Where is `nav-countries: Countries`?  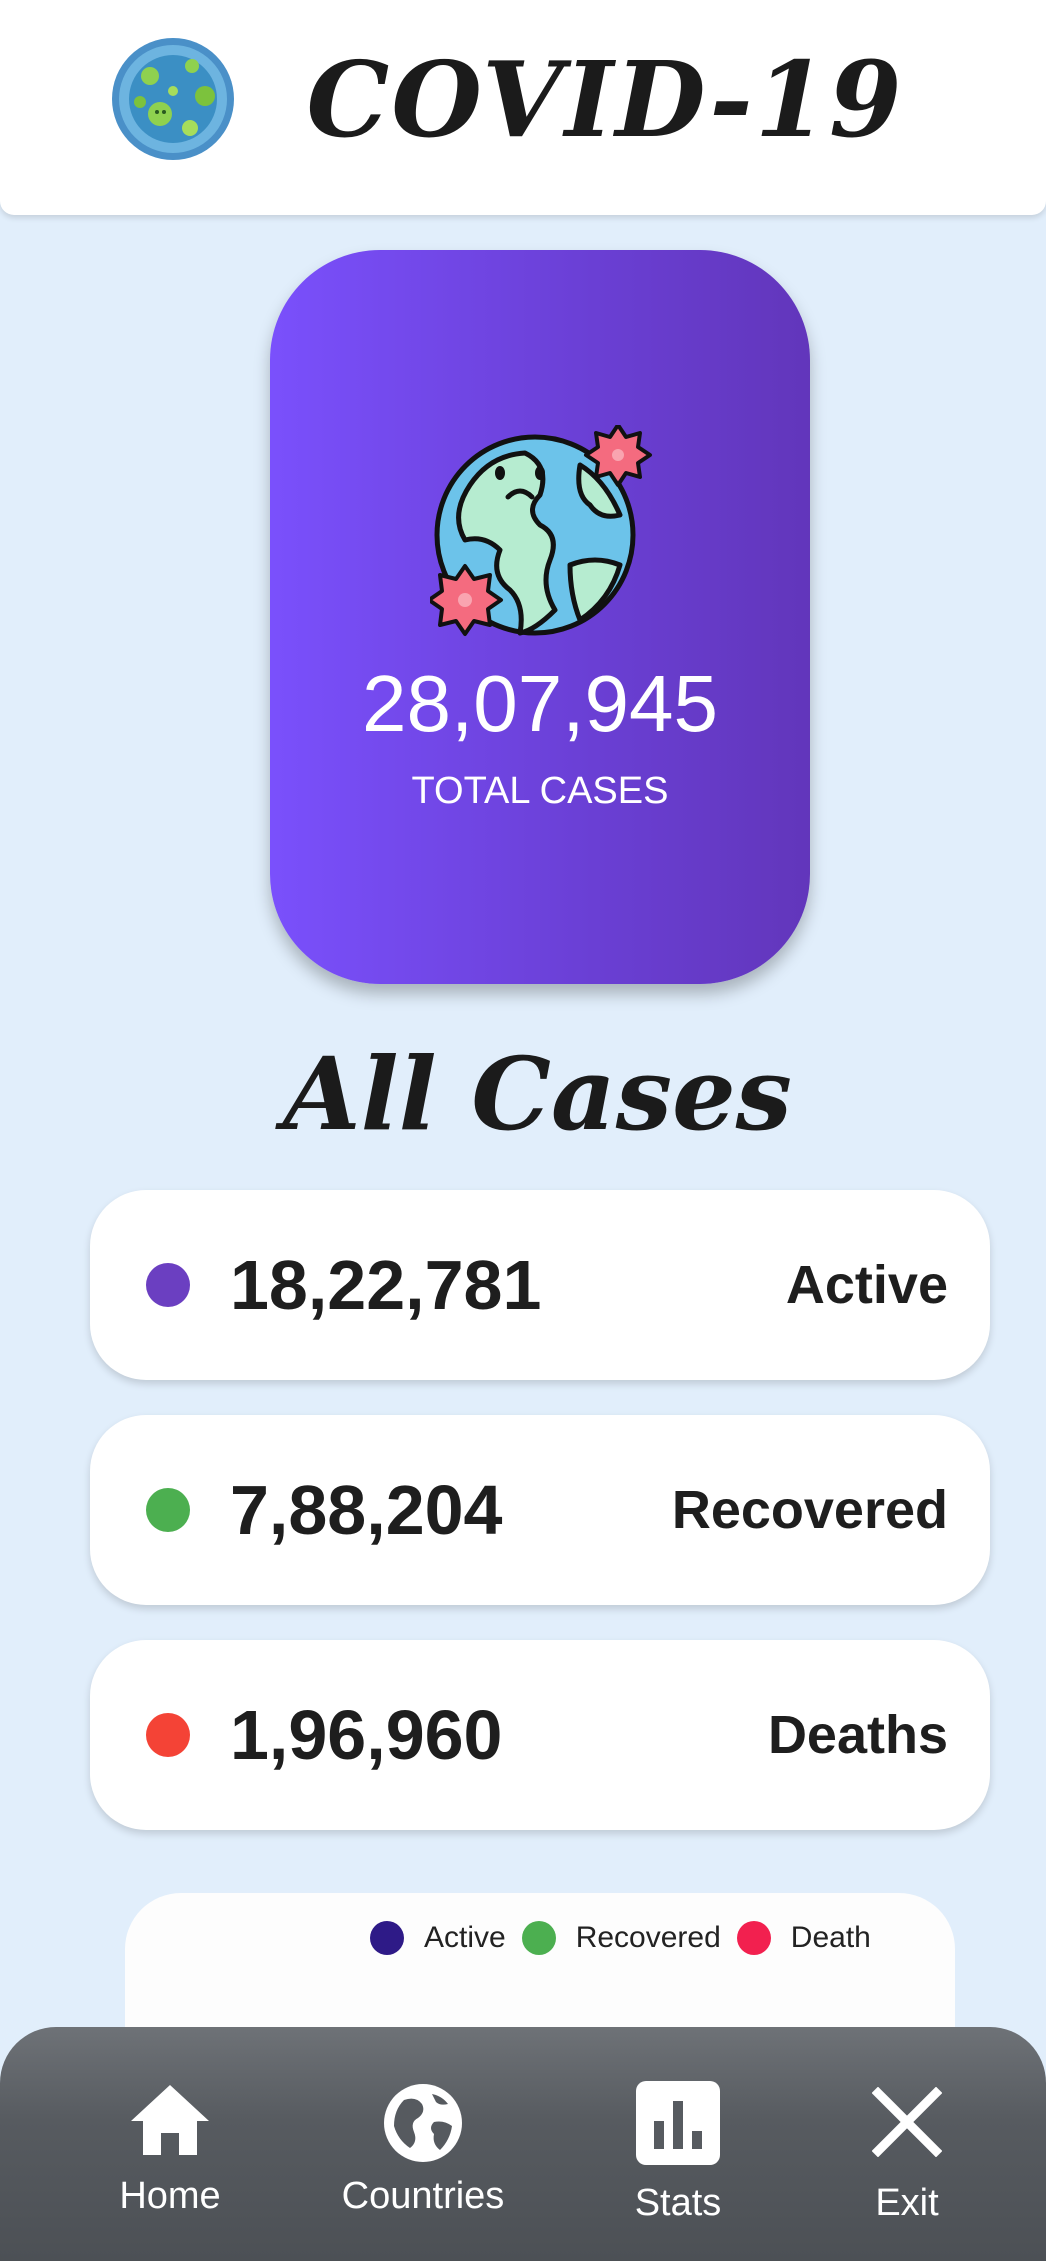
nav-countries: Countries is located at coordinates (423, 2144).